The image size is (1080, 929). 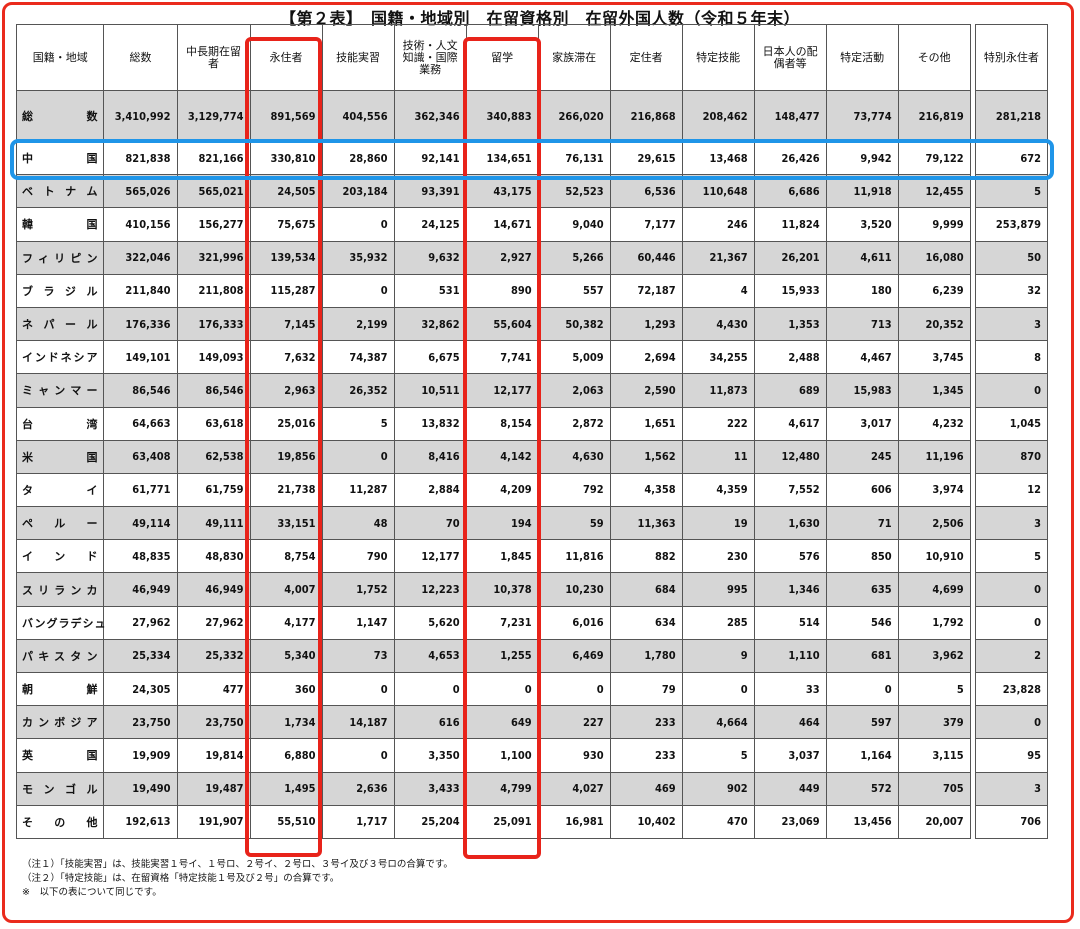 I want to click on value-cell: 635, so click(x=862, y=589).